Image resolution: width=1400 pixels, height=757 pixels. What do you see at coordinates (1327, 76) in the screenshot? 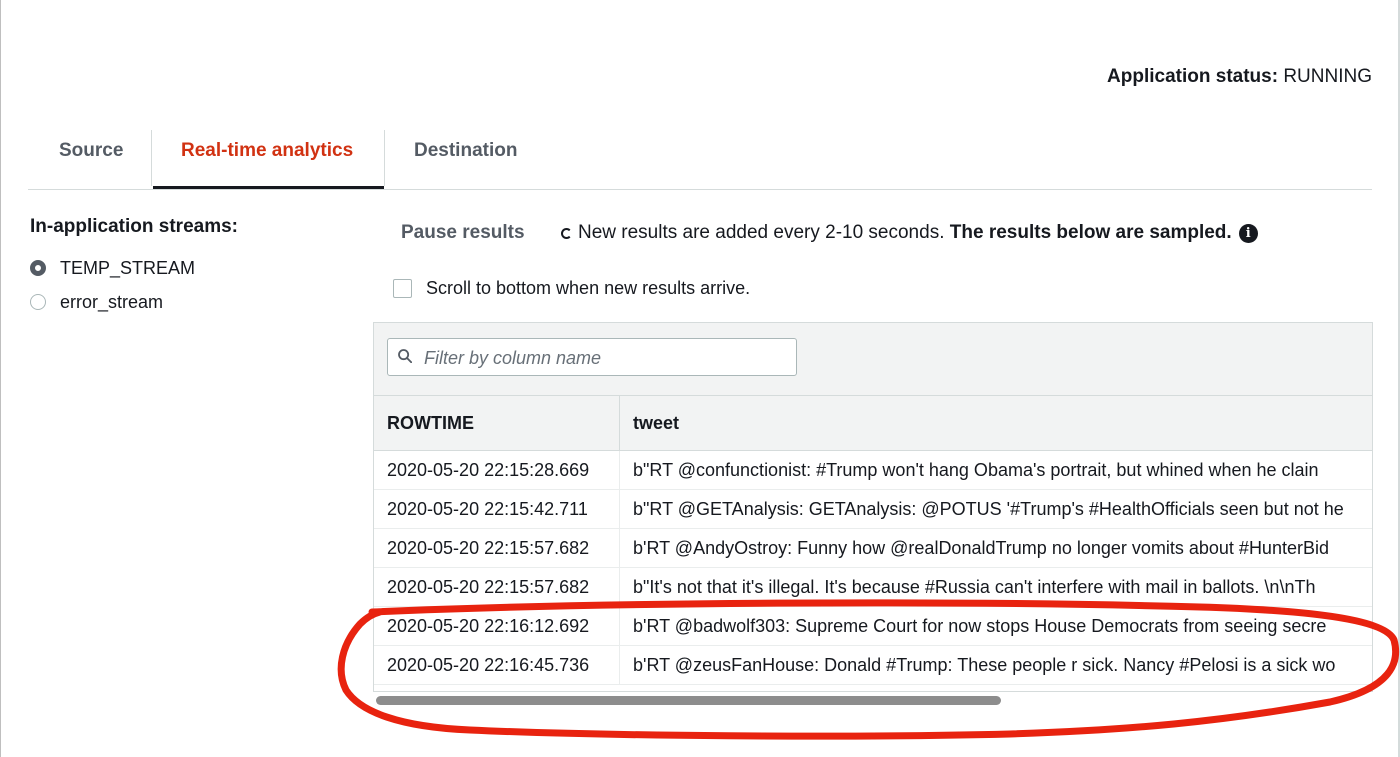
I see `application-status-value: RUNNING` at bounding box center [1327, 76].